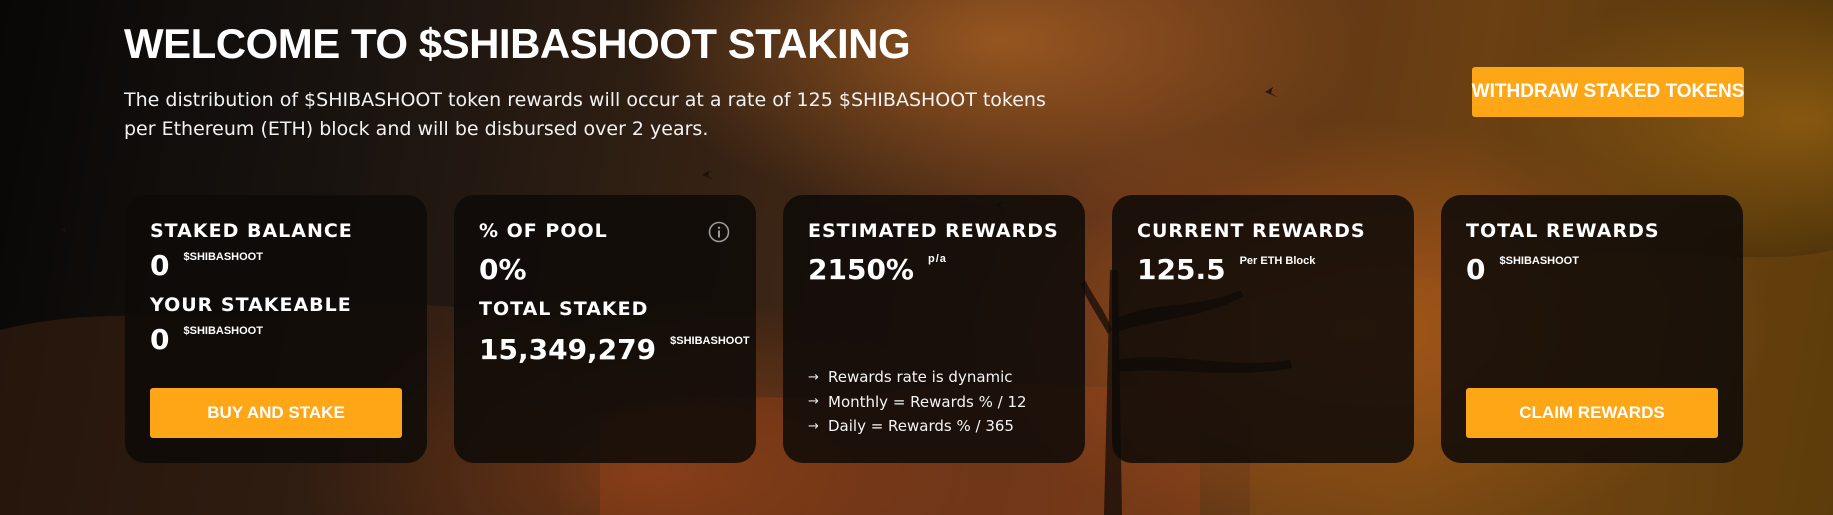 The height and width of the screenshot is (515, 1833). Describe the element at coordinates (1251, 231) in the screenshot. I see `current-rewards-label: CURRENT REWARDS` at that location.